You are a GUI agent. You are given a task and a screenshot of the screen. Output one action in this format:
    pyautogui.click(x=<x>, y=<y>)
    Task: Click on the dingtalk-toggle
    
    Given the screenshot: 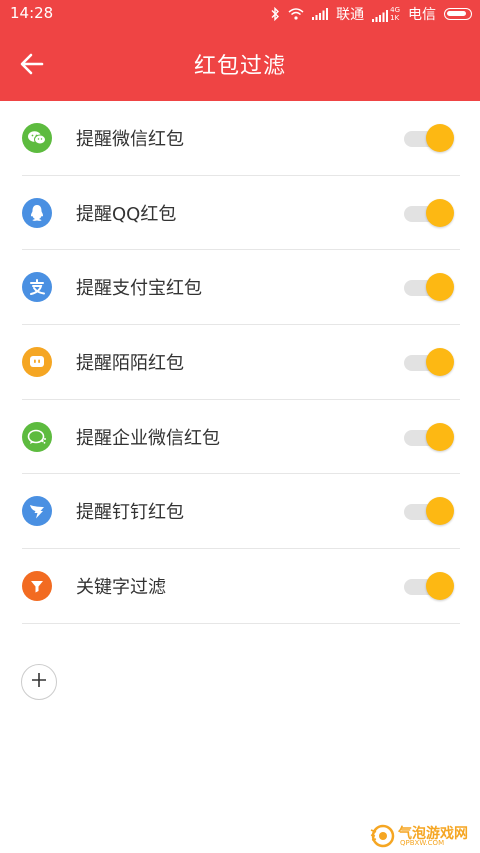 What is the action you would take?
    pyautogui.click(x=429, y=511)
    